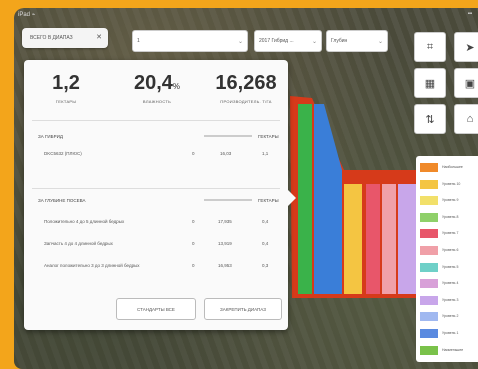  I want to click on home-icon: ⌂, so click(466, 119).